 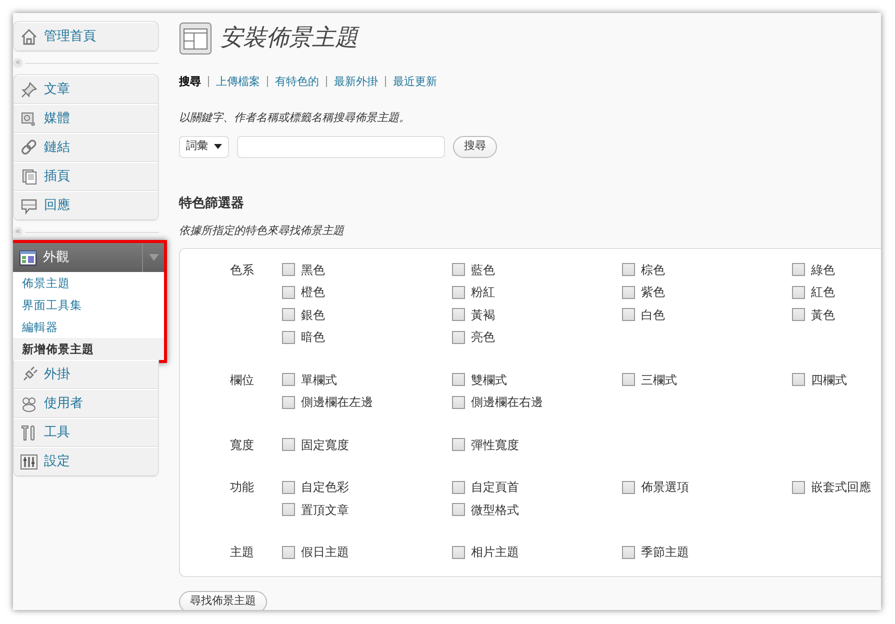 I want to click on menu-item: 設定, so click(x=86, y=461).